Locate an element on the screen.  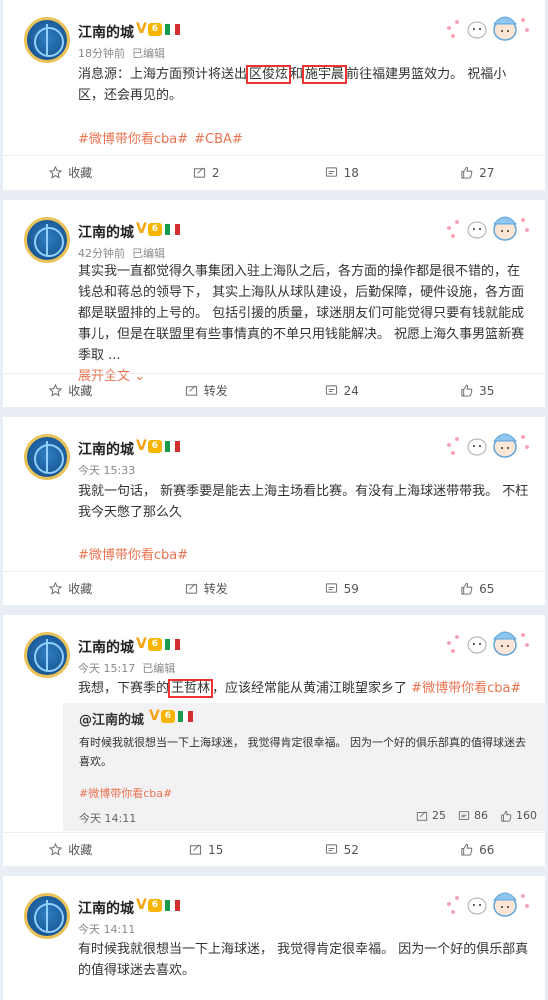
post-time: 今天 15:33 is located at coordinates (106, 470).